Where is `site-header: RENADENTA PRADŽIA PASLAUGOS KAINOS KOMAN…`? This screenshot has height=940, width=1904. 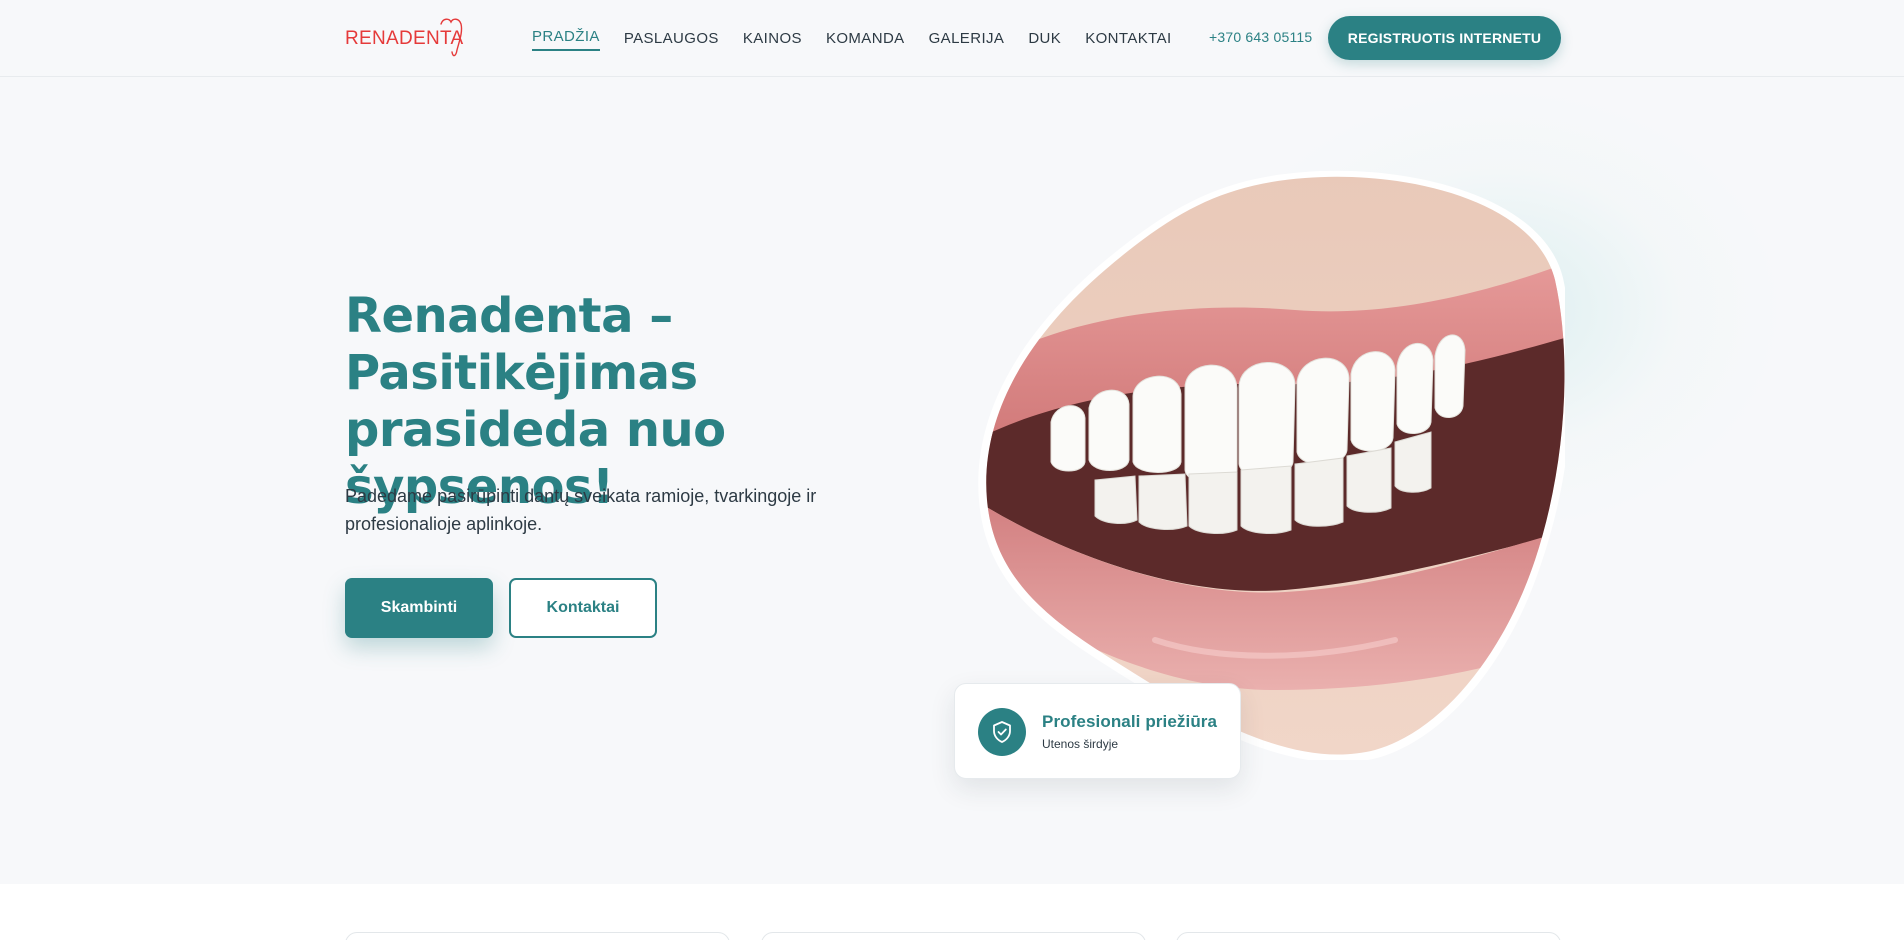
site-header: RENADENTA PRADŽIA PASLAUGOS KAINOS KOMAN… is located at coordinates (952, 38).